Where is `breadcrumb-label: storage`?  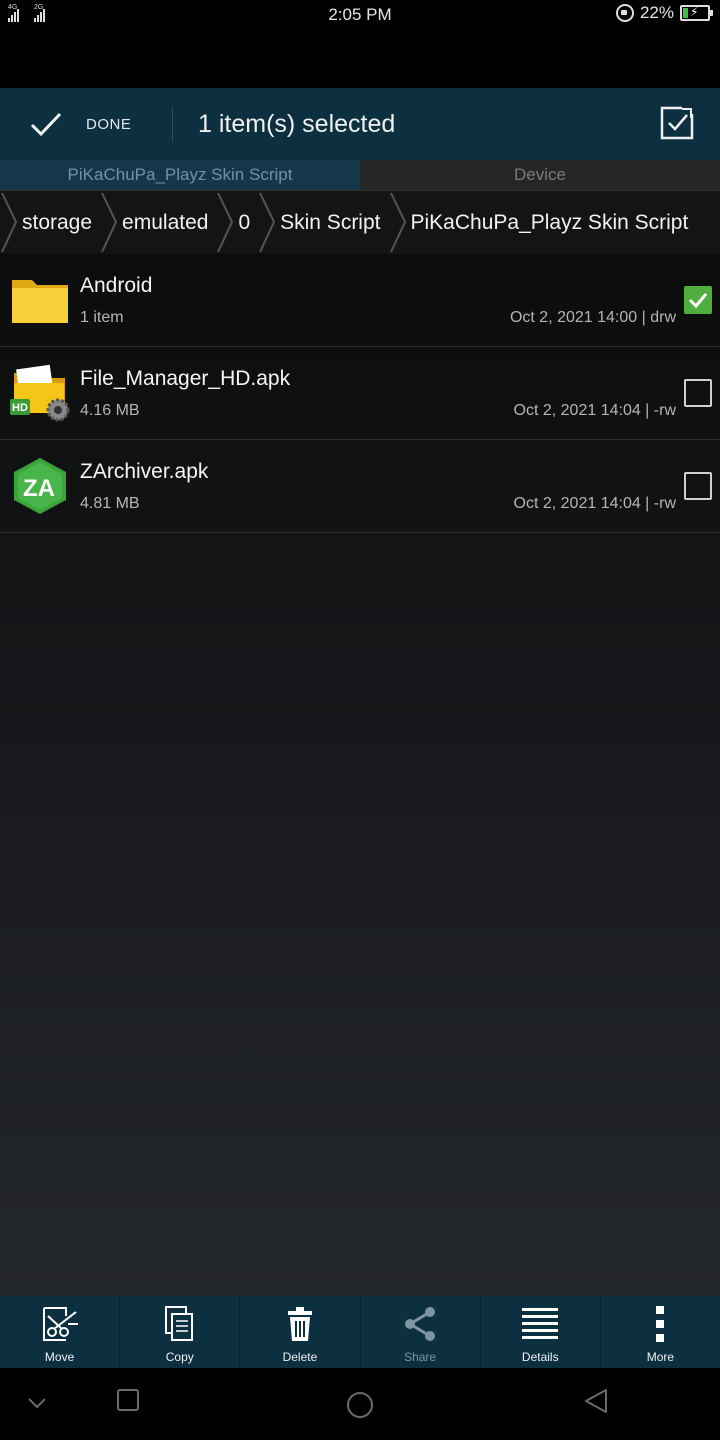
breadcrumb-label: storage is located at coordinates (57, 222).